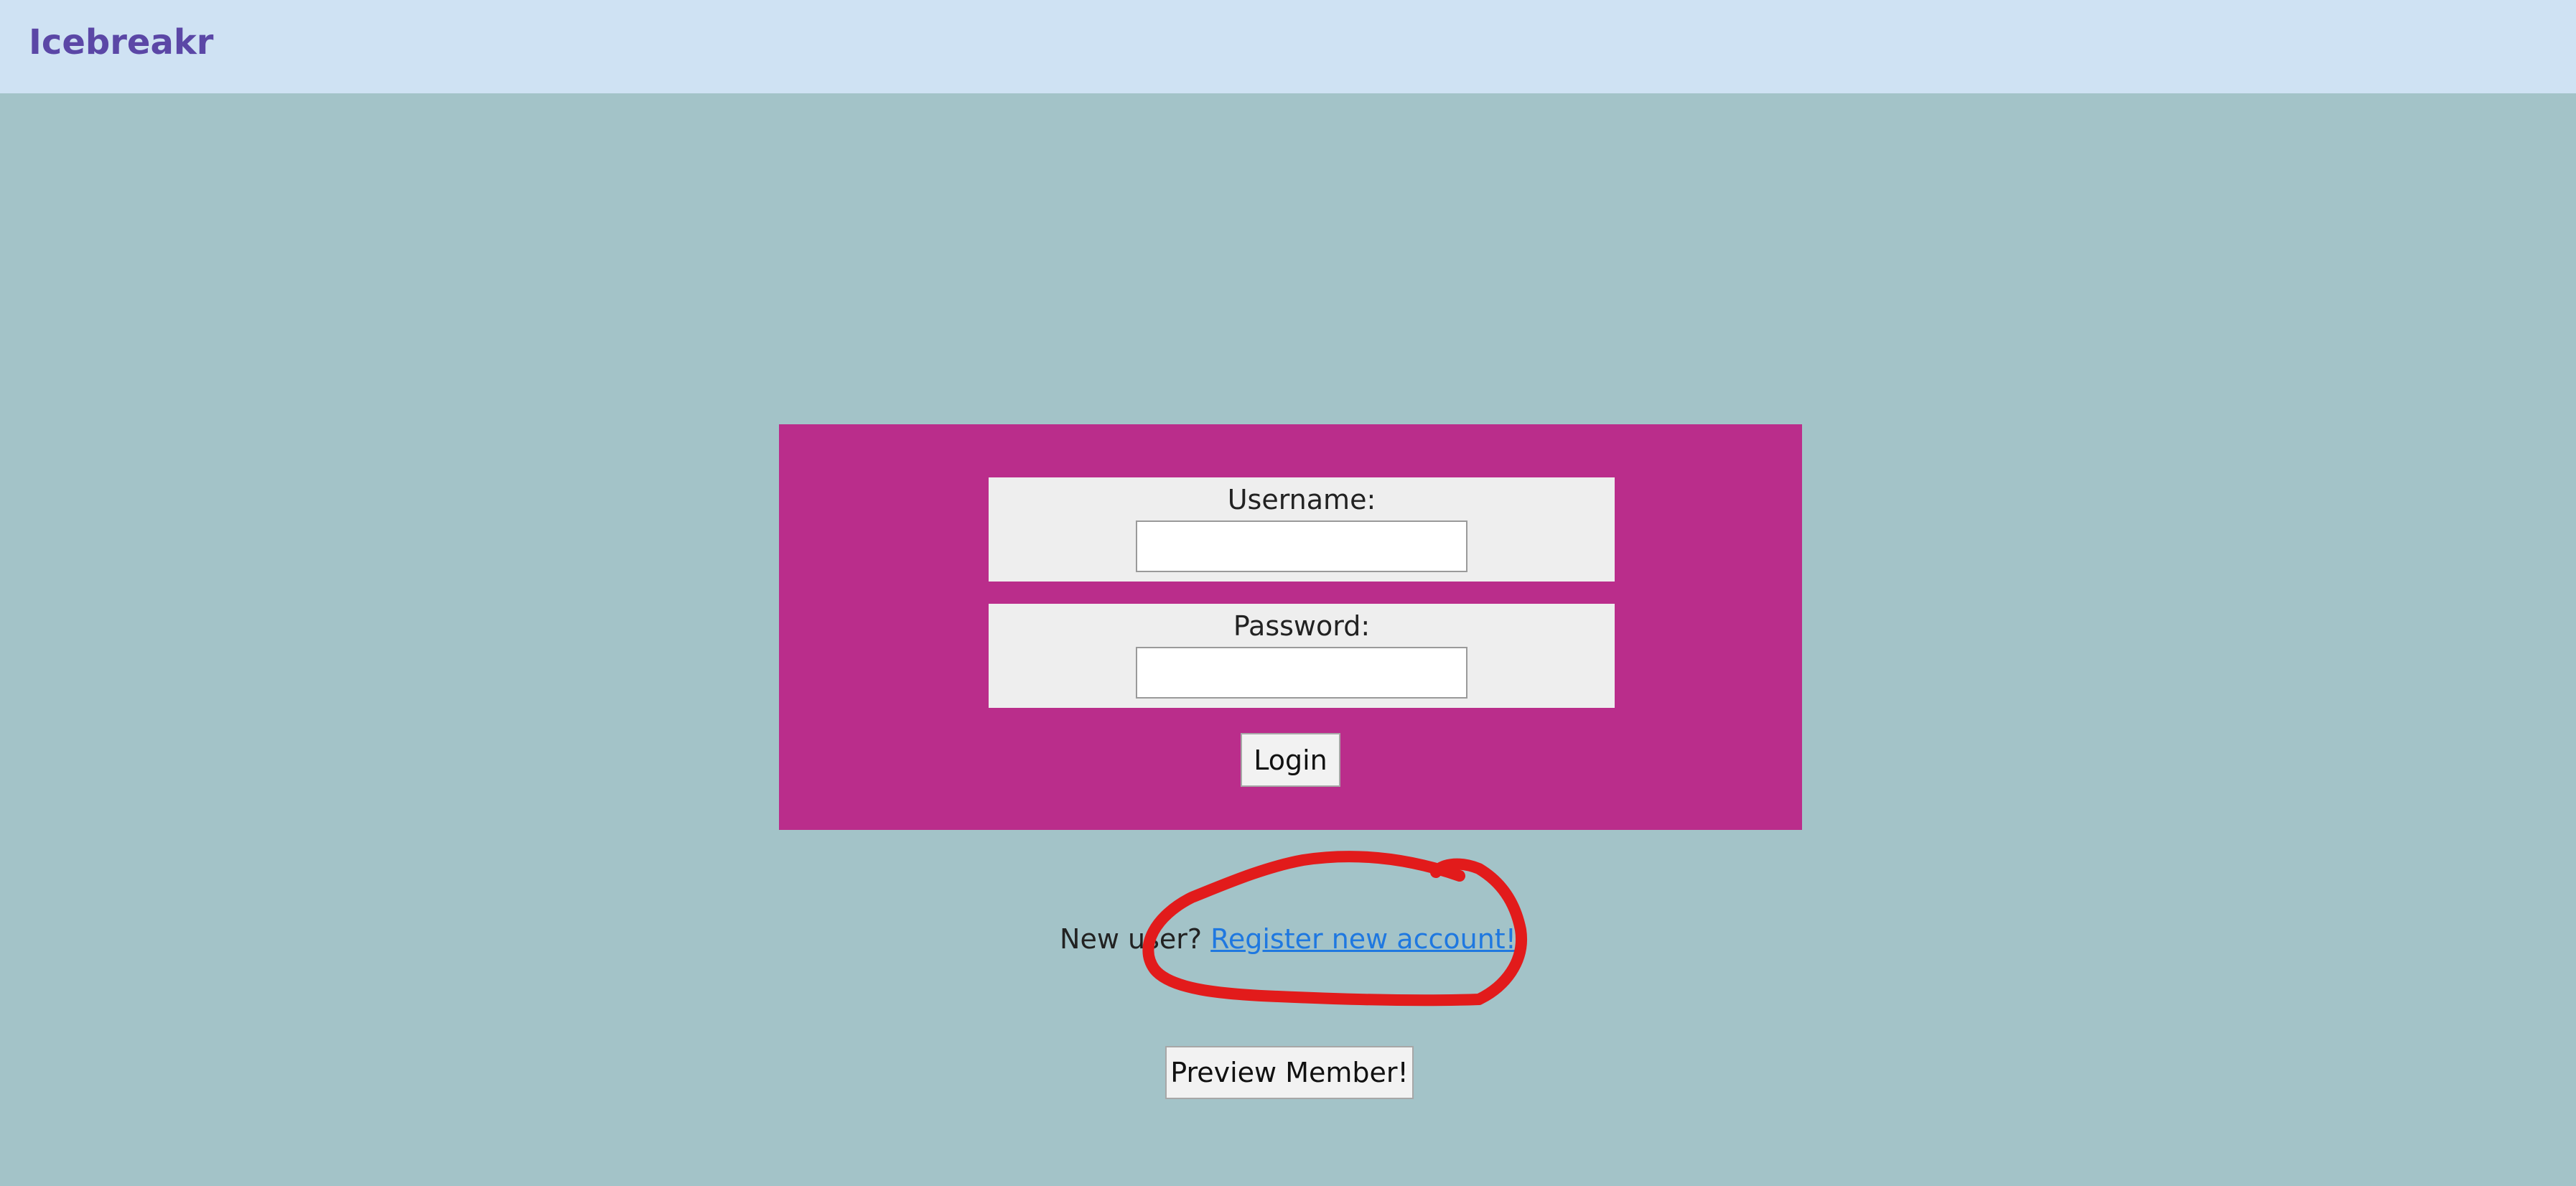  I want to click on register-link: Register new account!, so click(1363, 939).